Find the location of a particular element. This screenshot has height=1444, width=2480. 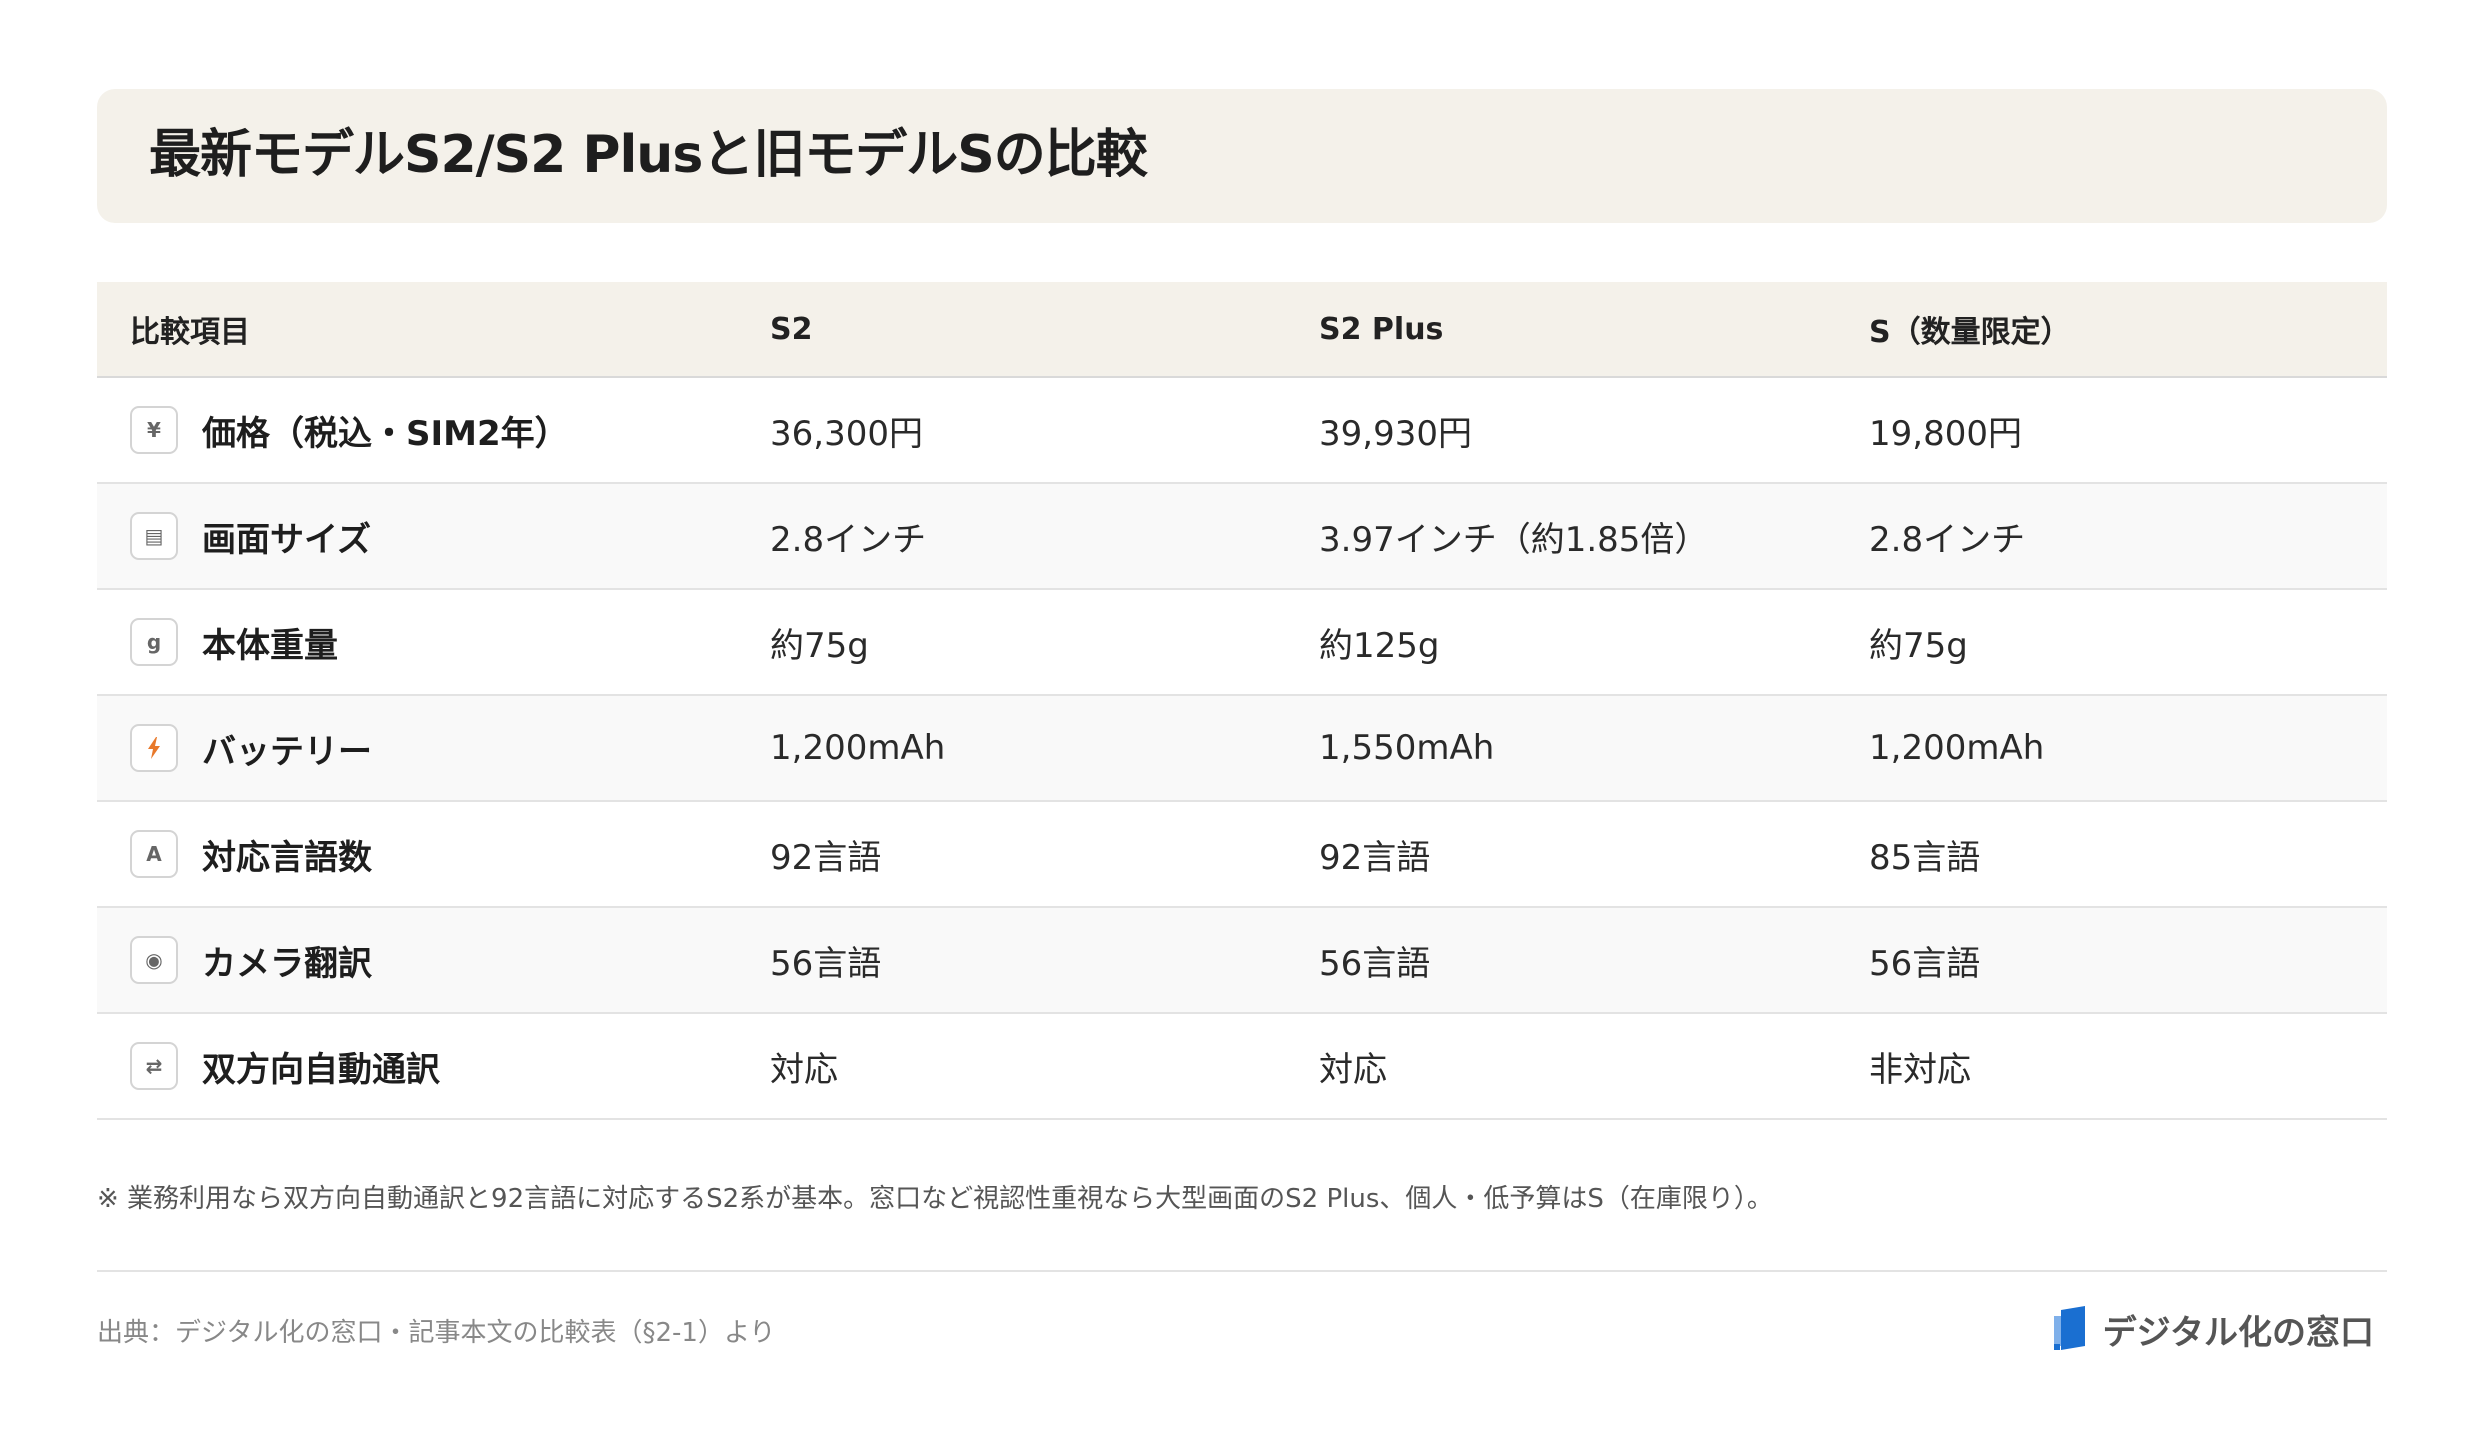

cell-s: 85言語 is located at coordinates (1925, 857).